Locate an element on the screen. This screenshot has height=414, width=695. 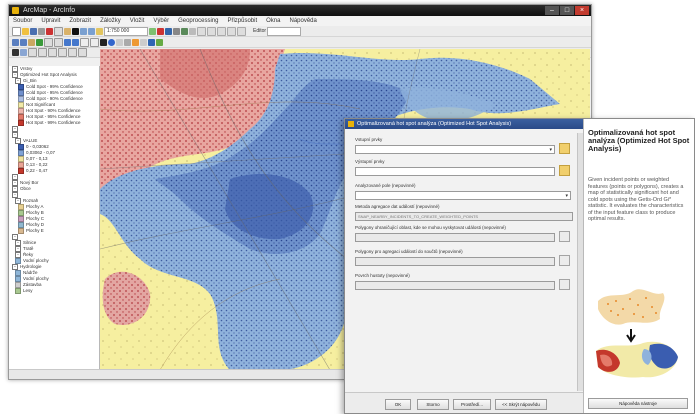
toc-layer-label: Hot Spot - 95% Confidence is located at coordinates (53, 117).